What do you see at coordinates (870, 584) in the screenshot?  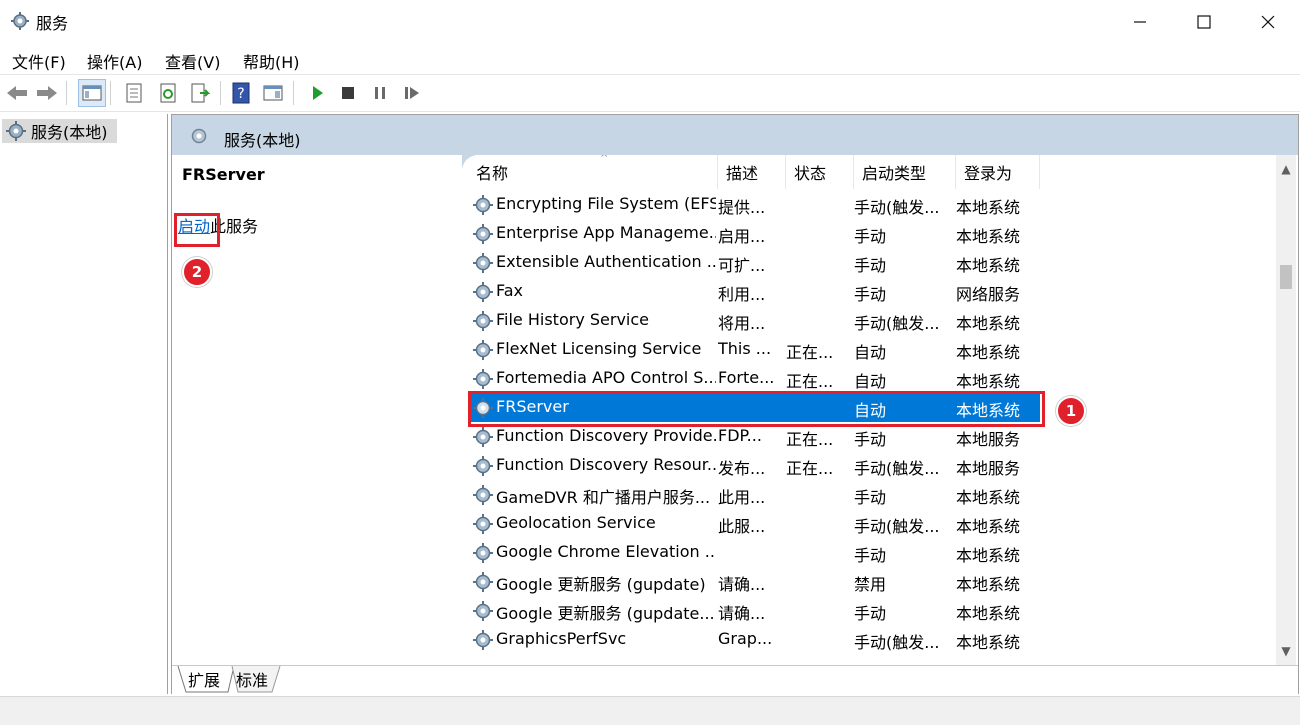 I see `cell-startup-type: 禁用` at bounding box center [870, 584].